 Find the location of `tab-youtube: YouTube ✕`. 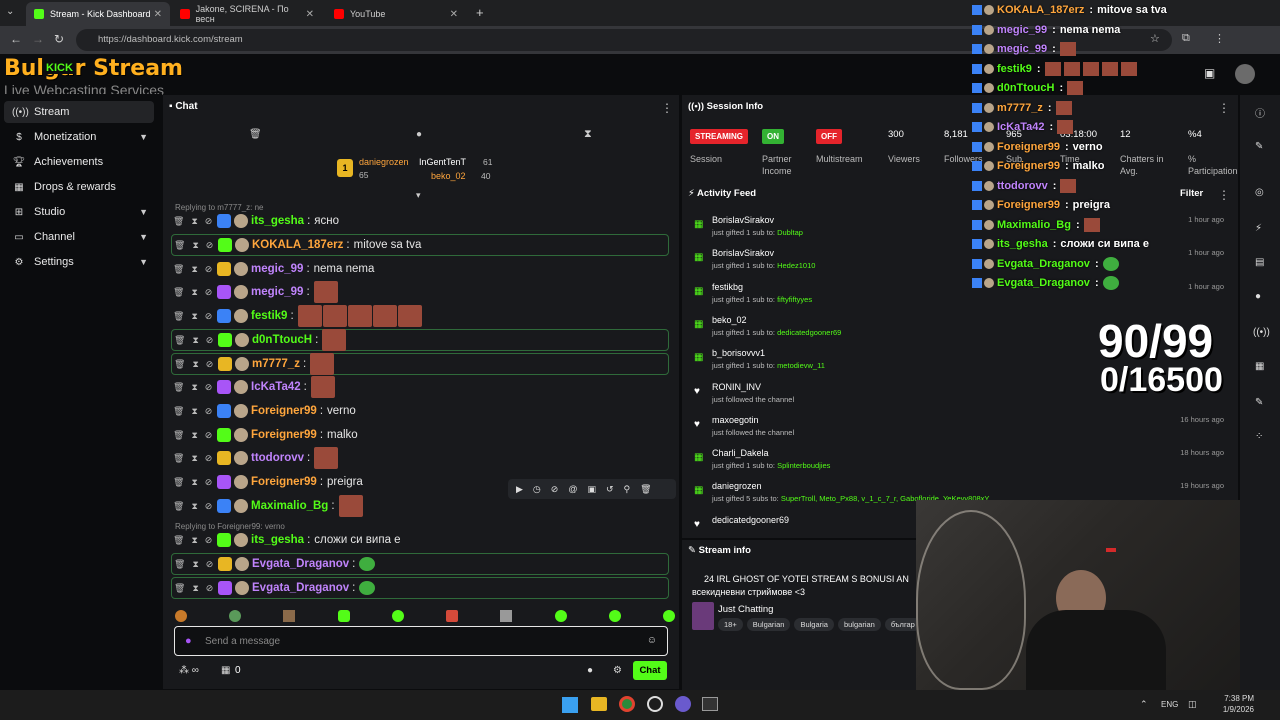

tab-youtube: YouTube ✕ is located at coordinates (396, 14).